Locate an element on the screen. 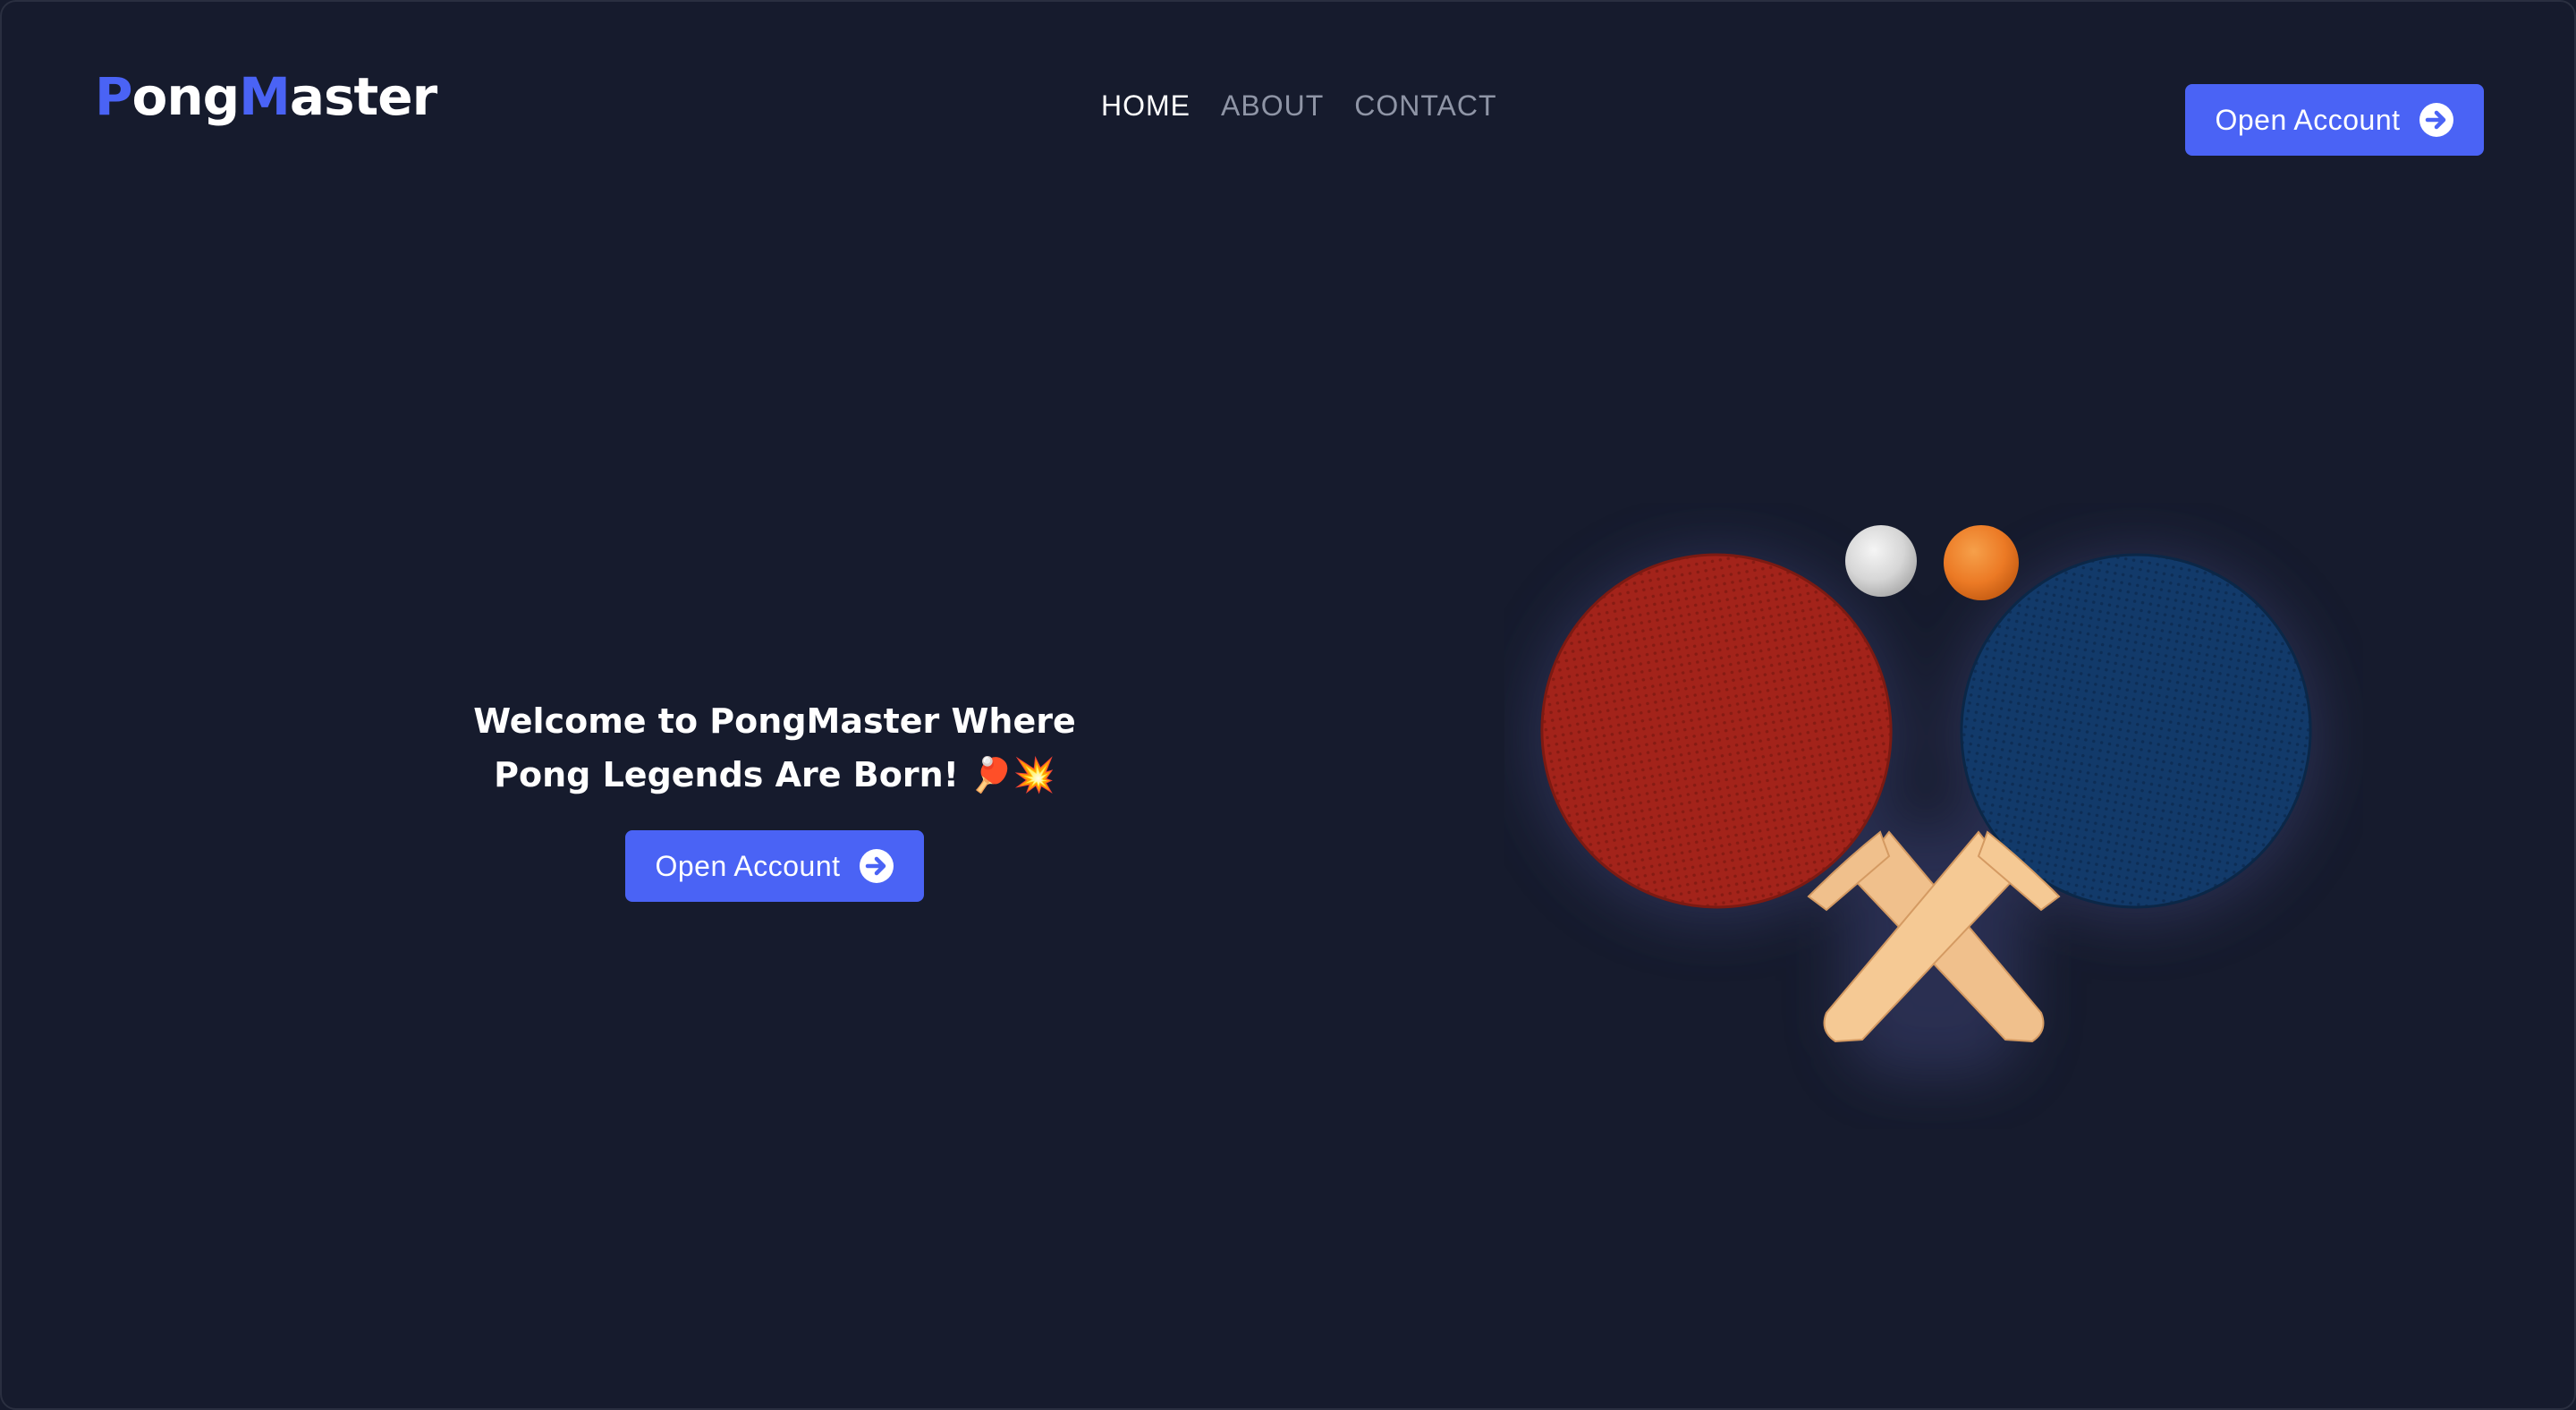  main-nav: HOME ABOUT CONTACT is located at coordinates (1299, 106).